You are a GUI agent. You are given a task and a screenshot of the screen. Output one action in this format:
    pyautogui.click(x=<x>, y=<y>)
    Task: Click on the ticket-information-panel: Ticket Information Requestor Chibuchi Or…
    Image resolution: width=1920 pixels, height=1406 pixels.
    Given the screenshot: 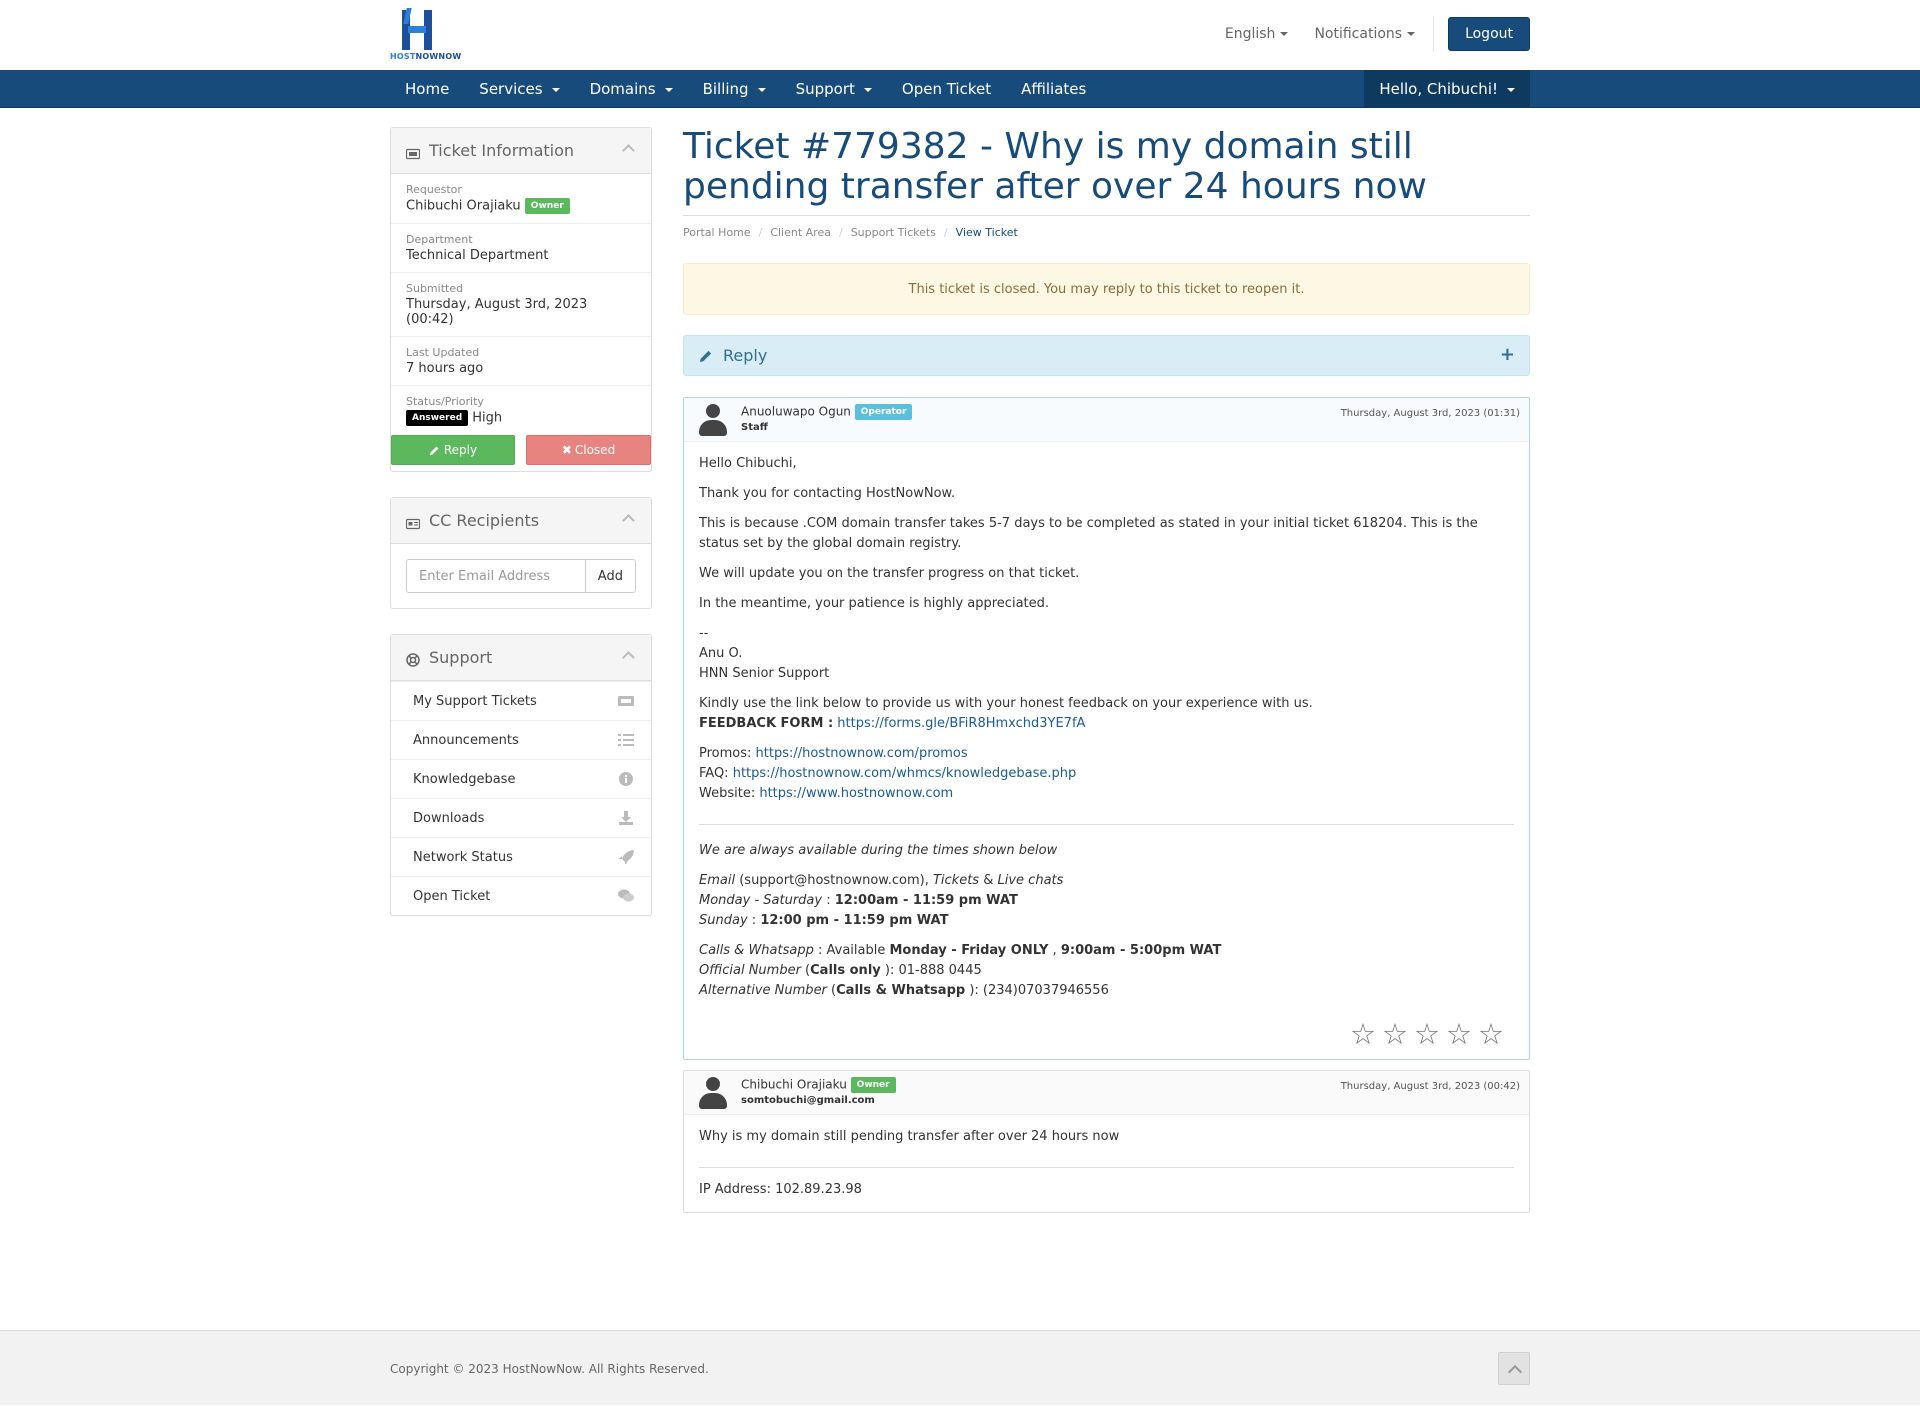 What is the action you would take?
    pyautogui.click(x=521, y=299)
    